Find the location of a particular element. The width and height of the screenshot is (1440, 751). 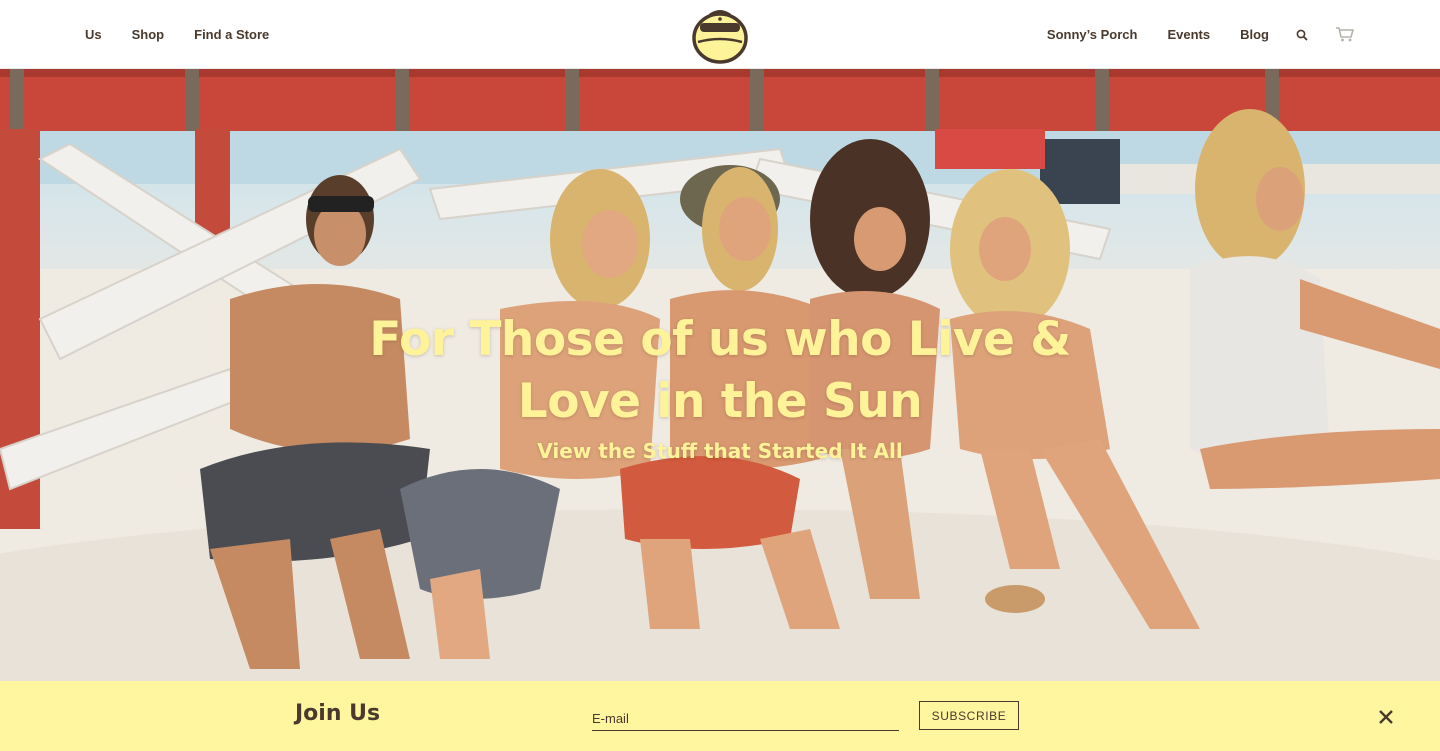

logo-icon is located at coordinates (720, 37).